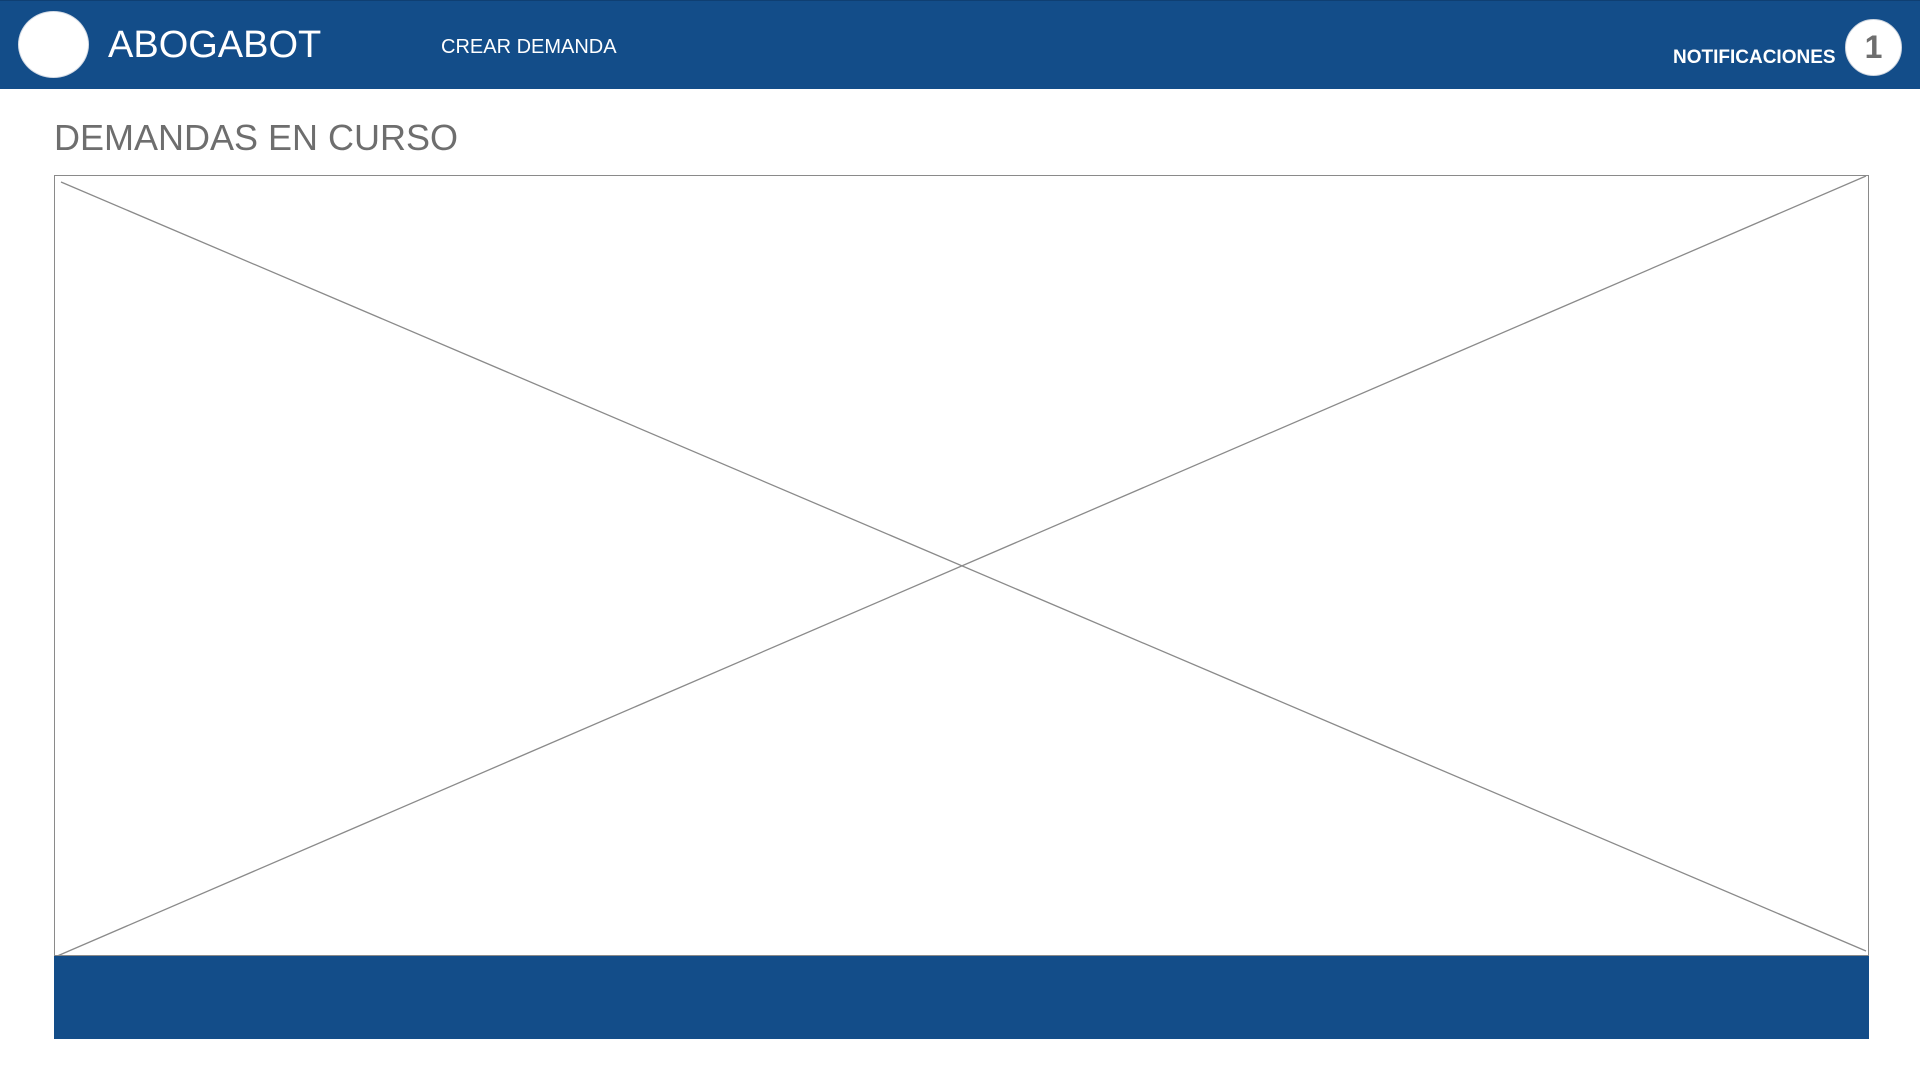 The image size is (1920, 1080). What do you see at coordinates (961, 997) in the screenshot?
I see `content-footer-bar` at bounding box center [961, 997].